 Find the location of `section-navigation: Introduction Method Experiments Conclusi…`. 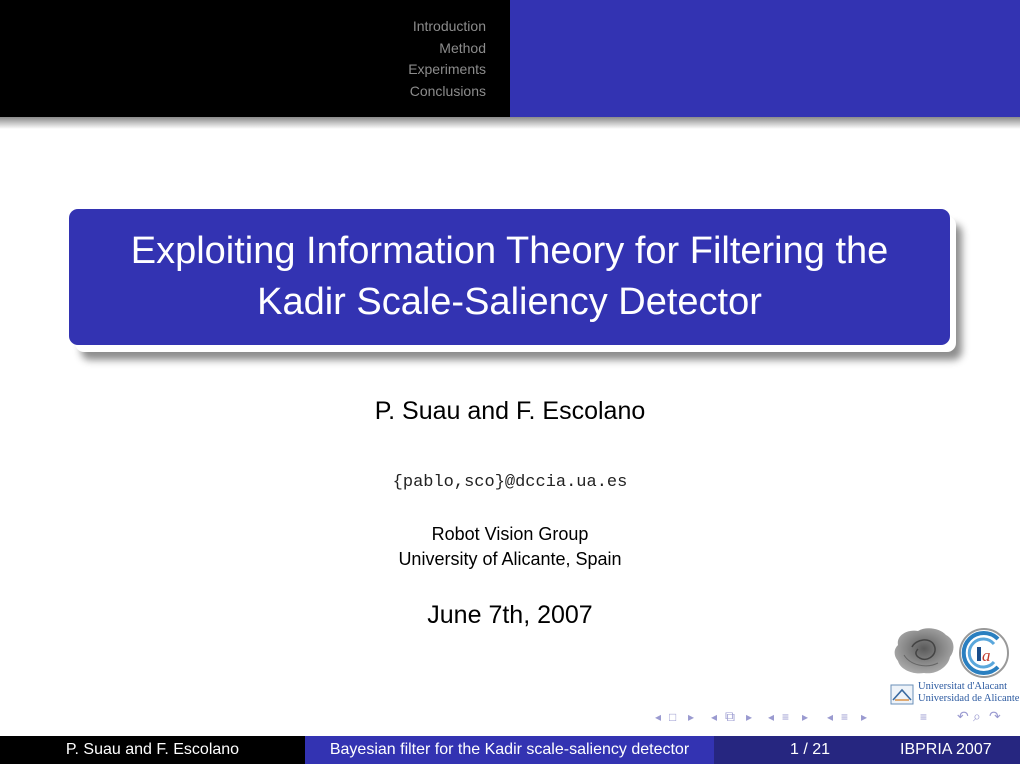

section-navigation: Introduction Method Experiments Conclusi… is located at coordinates (447, 59).